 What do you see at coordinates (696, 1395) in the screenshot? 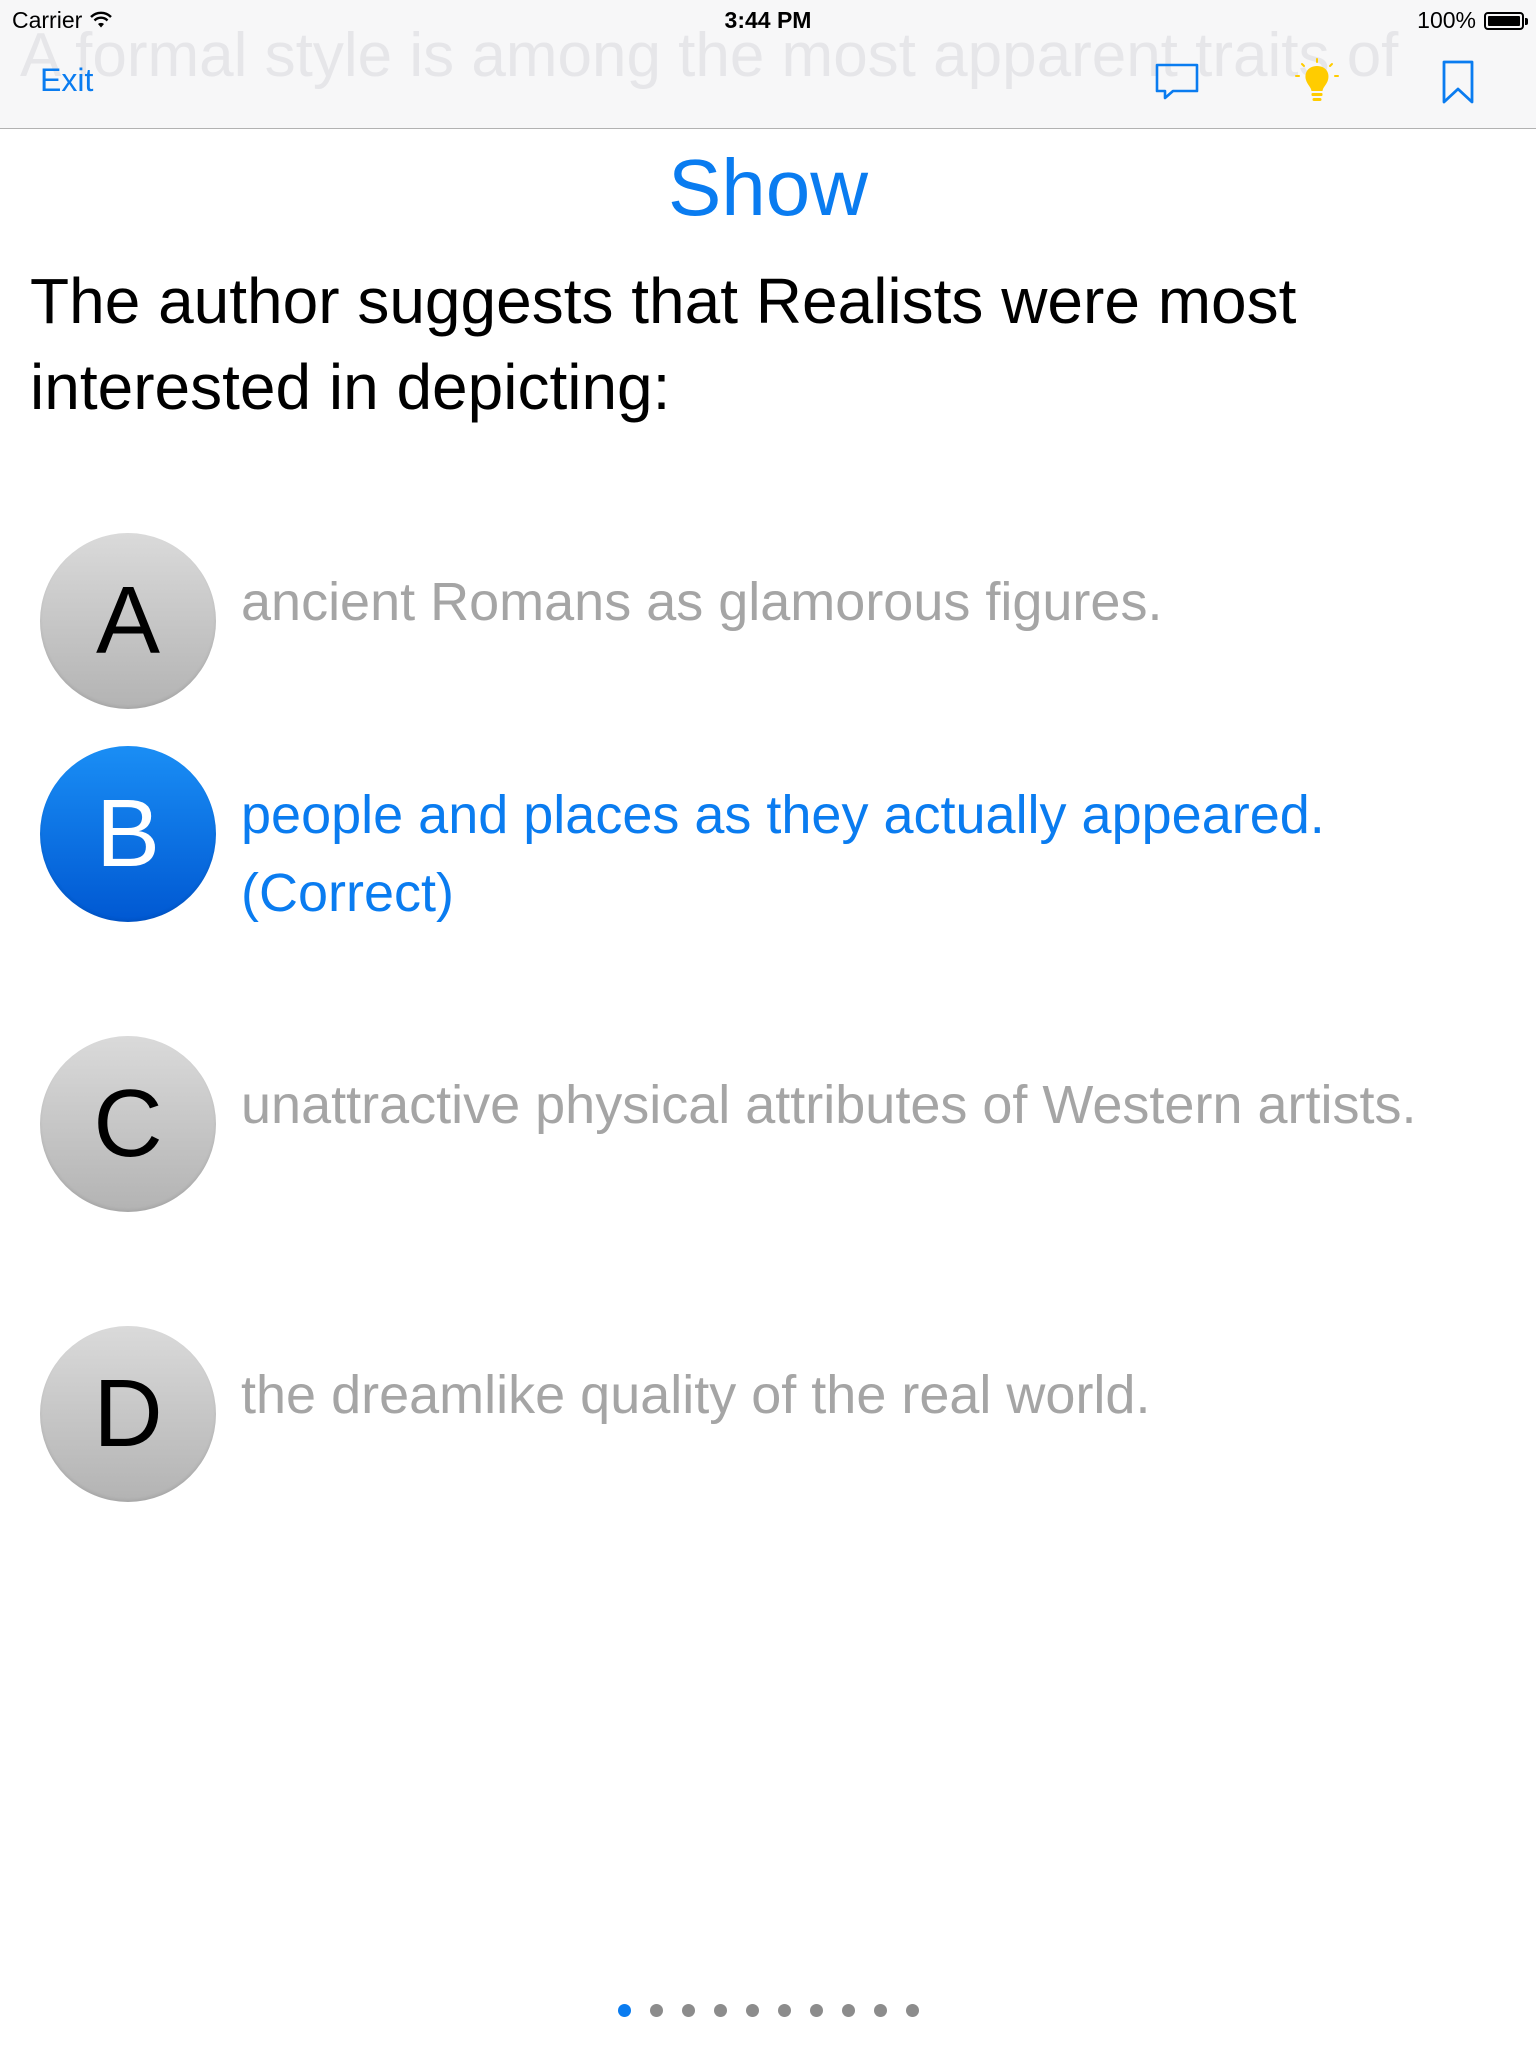
I see `option-text: the dreamlike quality of the real world.` at bounding box center [696, 1395].